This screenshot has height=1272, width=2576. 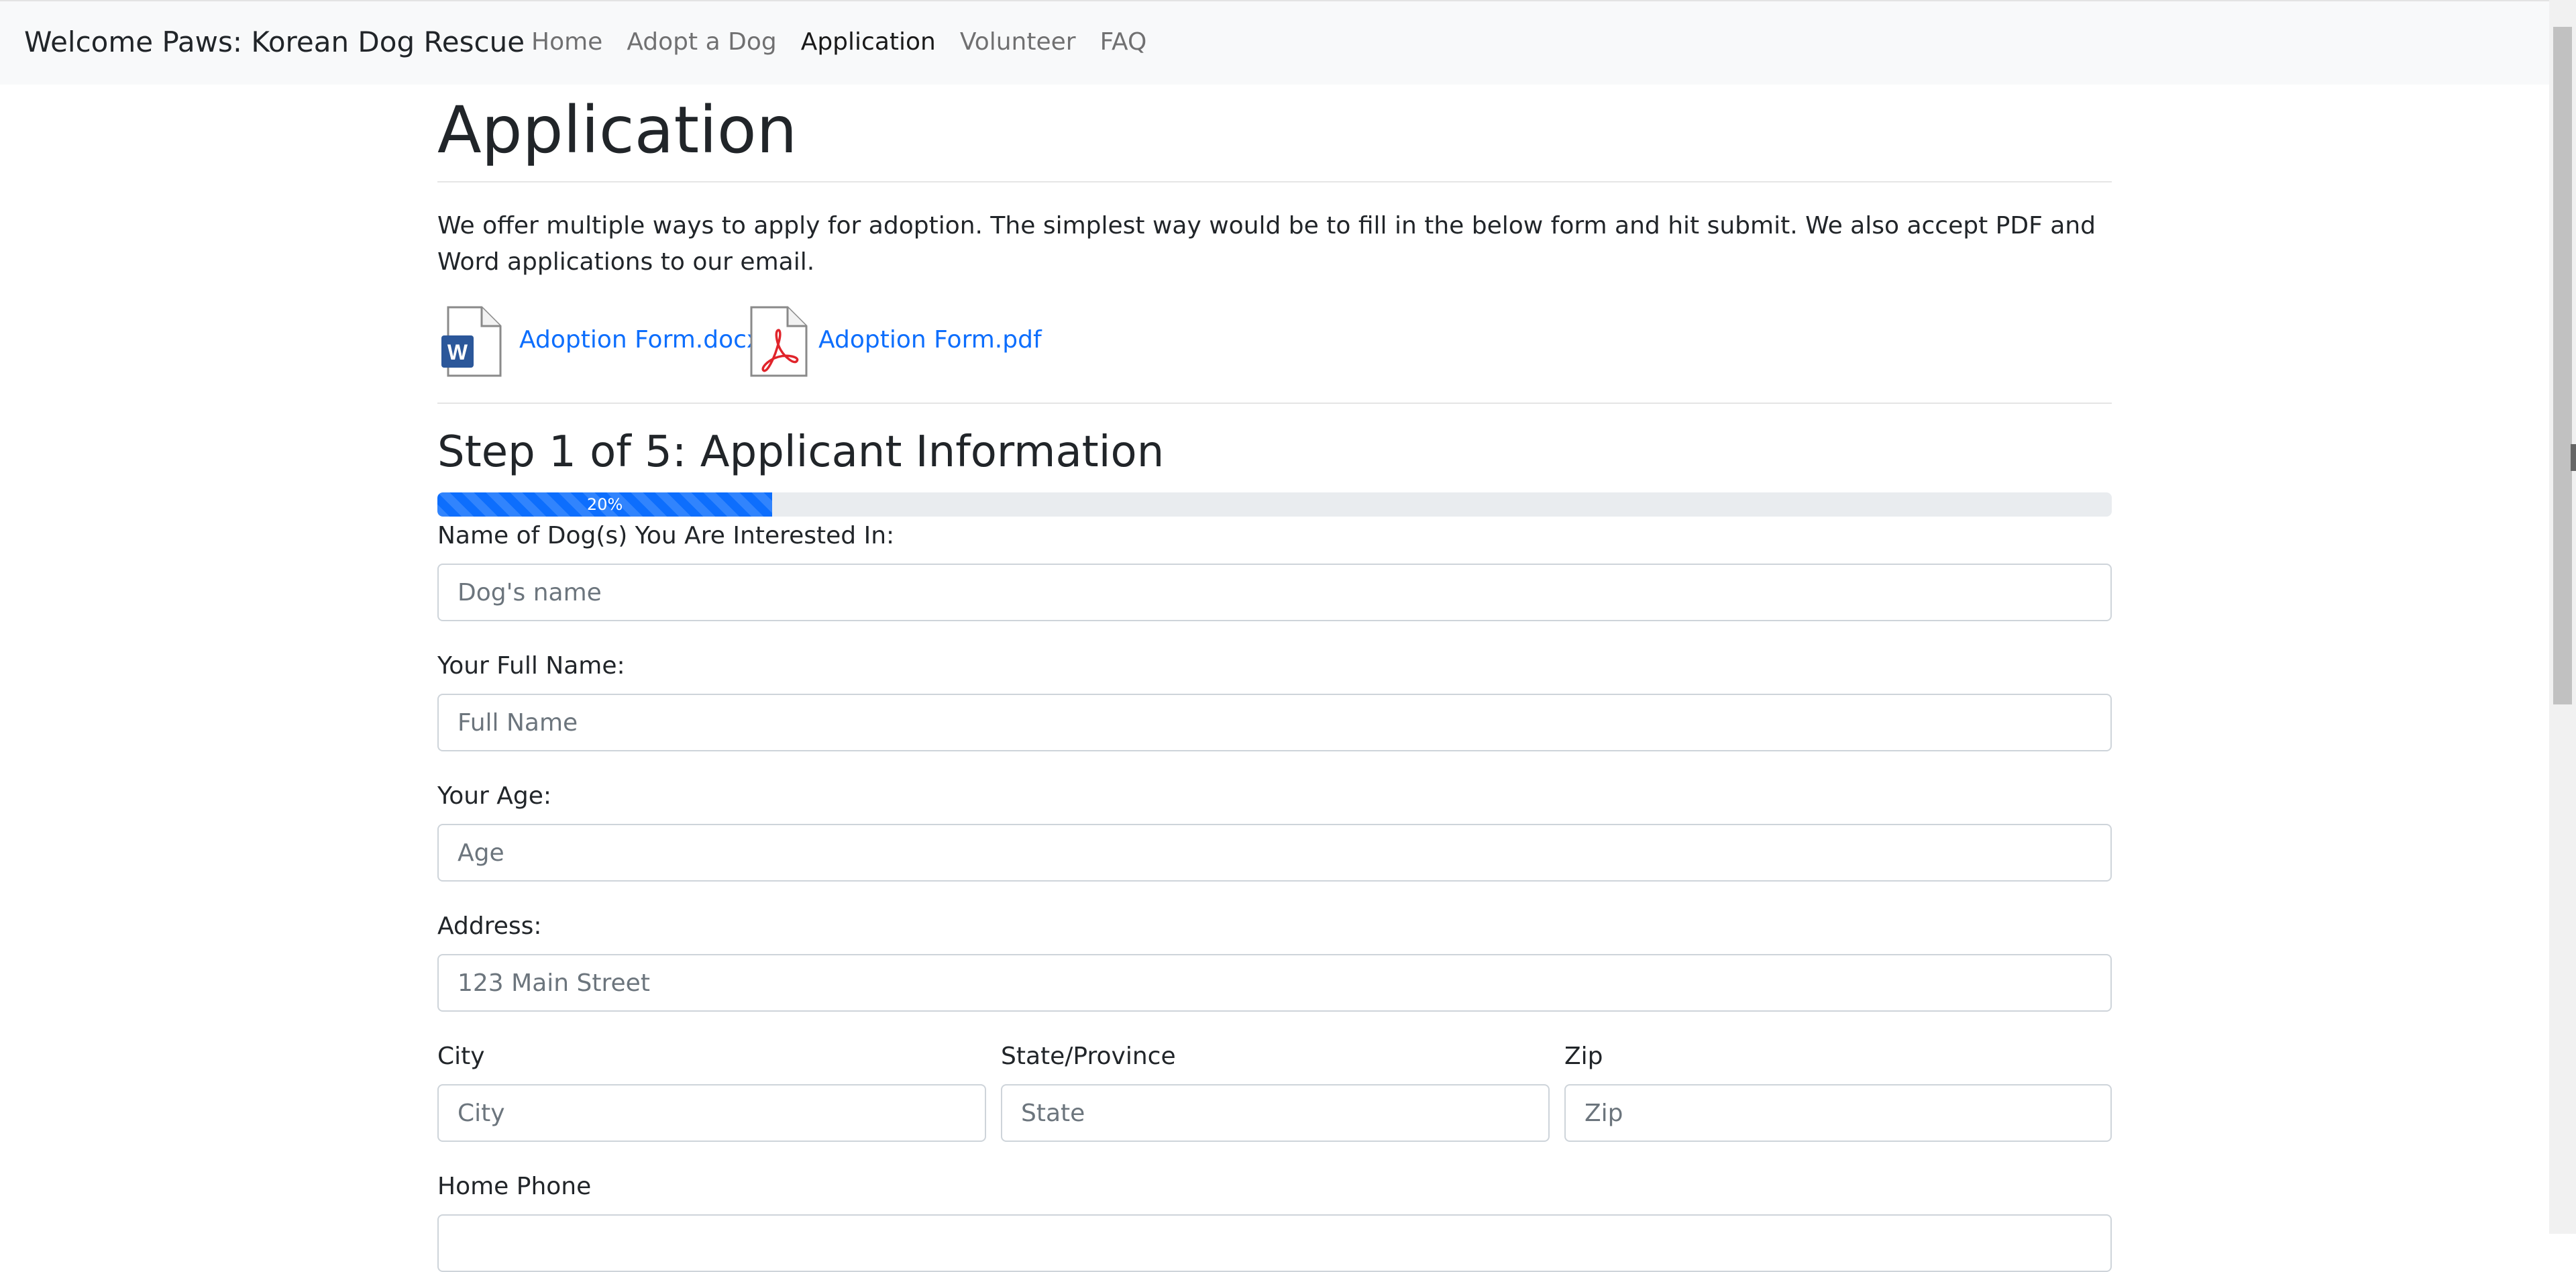 I want to click on home-phone-label: Home Phone, so click(x=514, y=1186).